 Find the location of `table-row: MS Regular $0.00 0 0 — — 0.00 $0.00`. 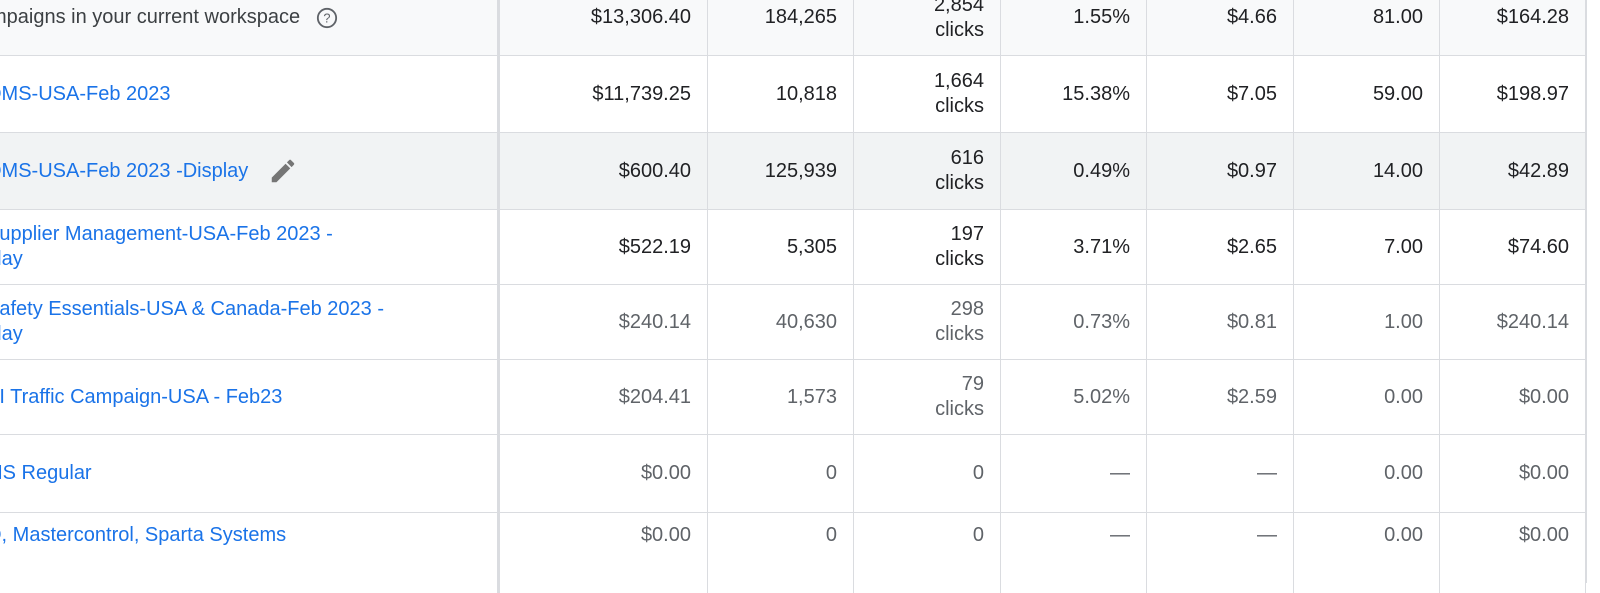

table-row: MS Regular $0.00 0 0 — — 0.00 $0.00 is located at coordinates (800, 474).